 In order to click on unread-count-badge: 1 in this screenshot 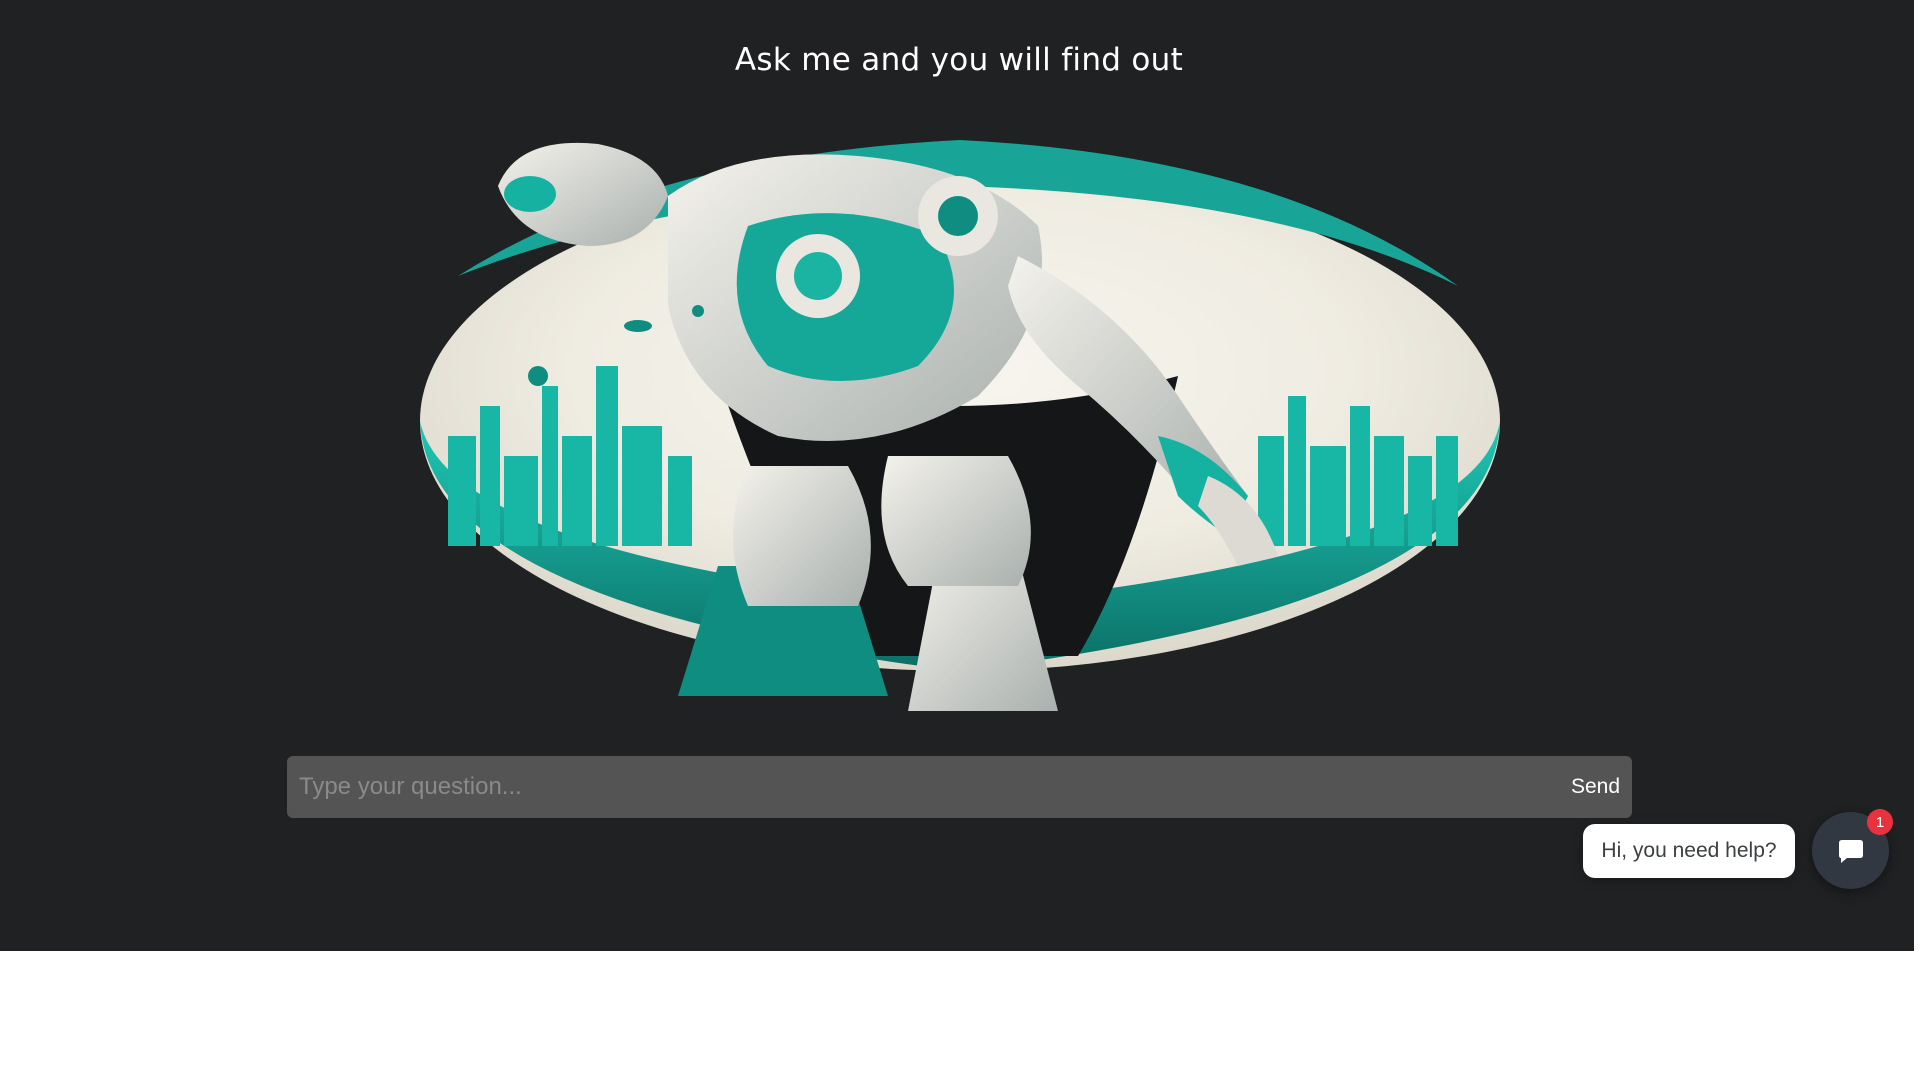, I will do `click(1880, 822)`.